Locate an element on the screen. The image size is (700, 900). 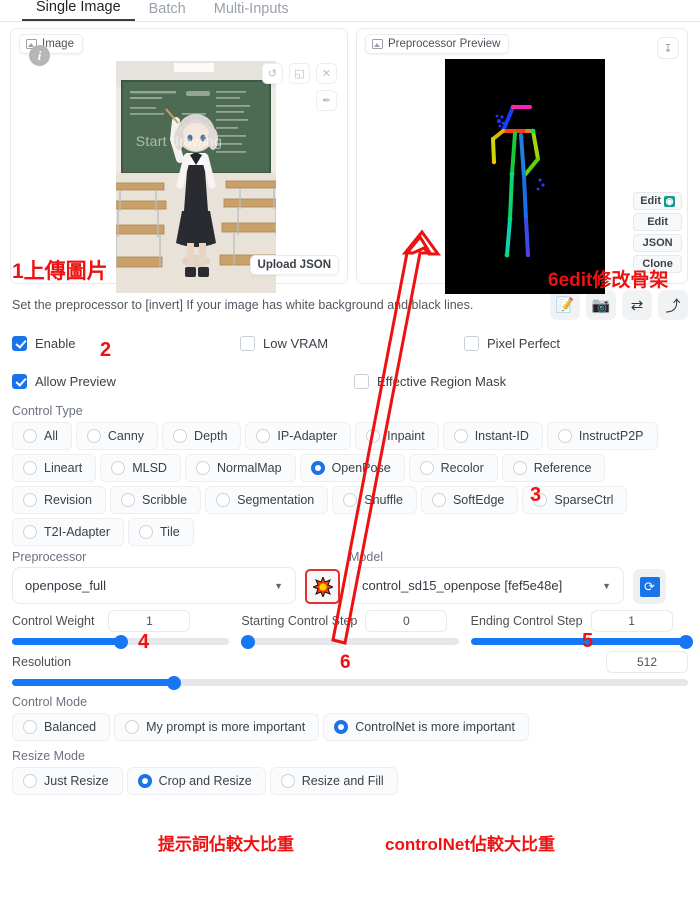
preprocessor-preview-badge: Preprocessor Preview is located at coordinates (437, 44).